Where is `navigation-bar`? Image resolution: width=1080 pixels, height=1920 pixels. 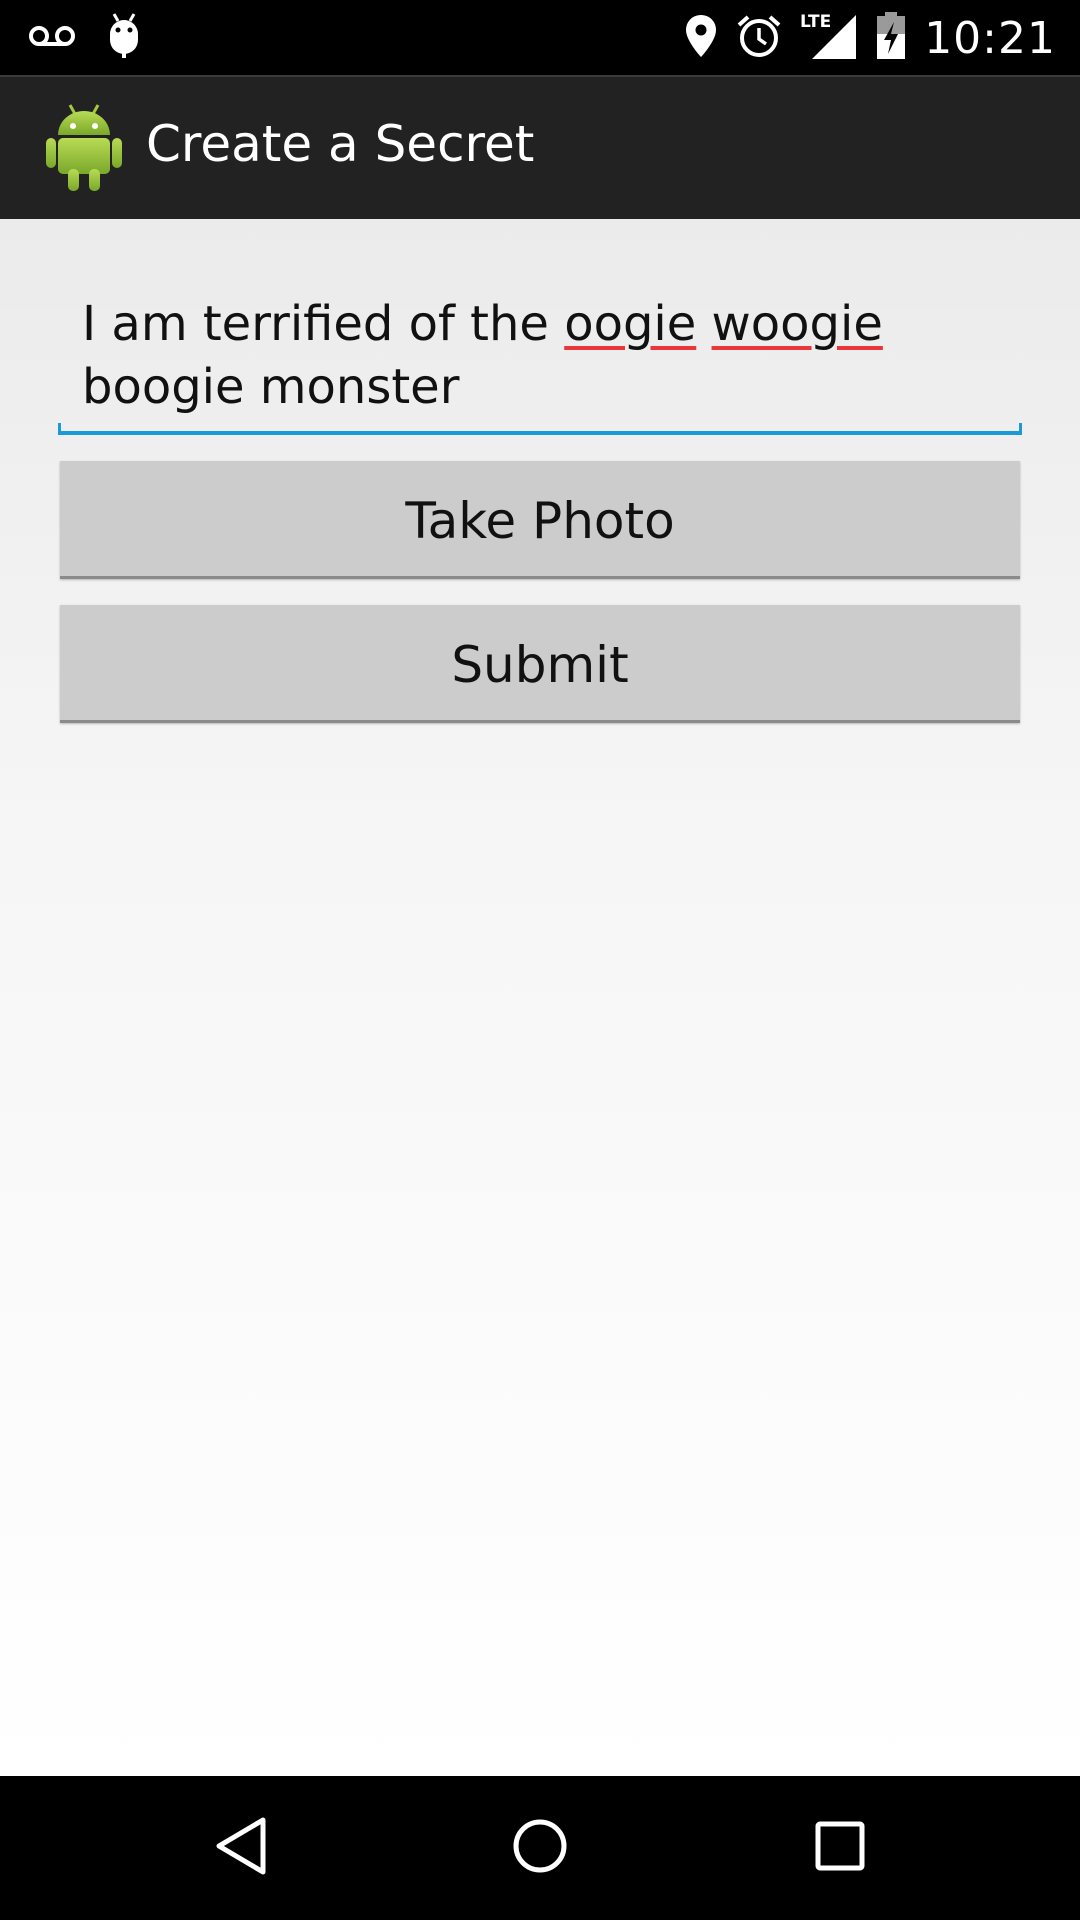
navigation-bar is located at coordinates (540, 1848).